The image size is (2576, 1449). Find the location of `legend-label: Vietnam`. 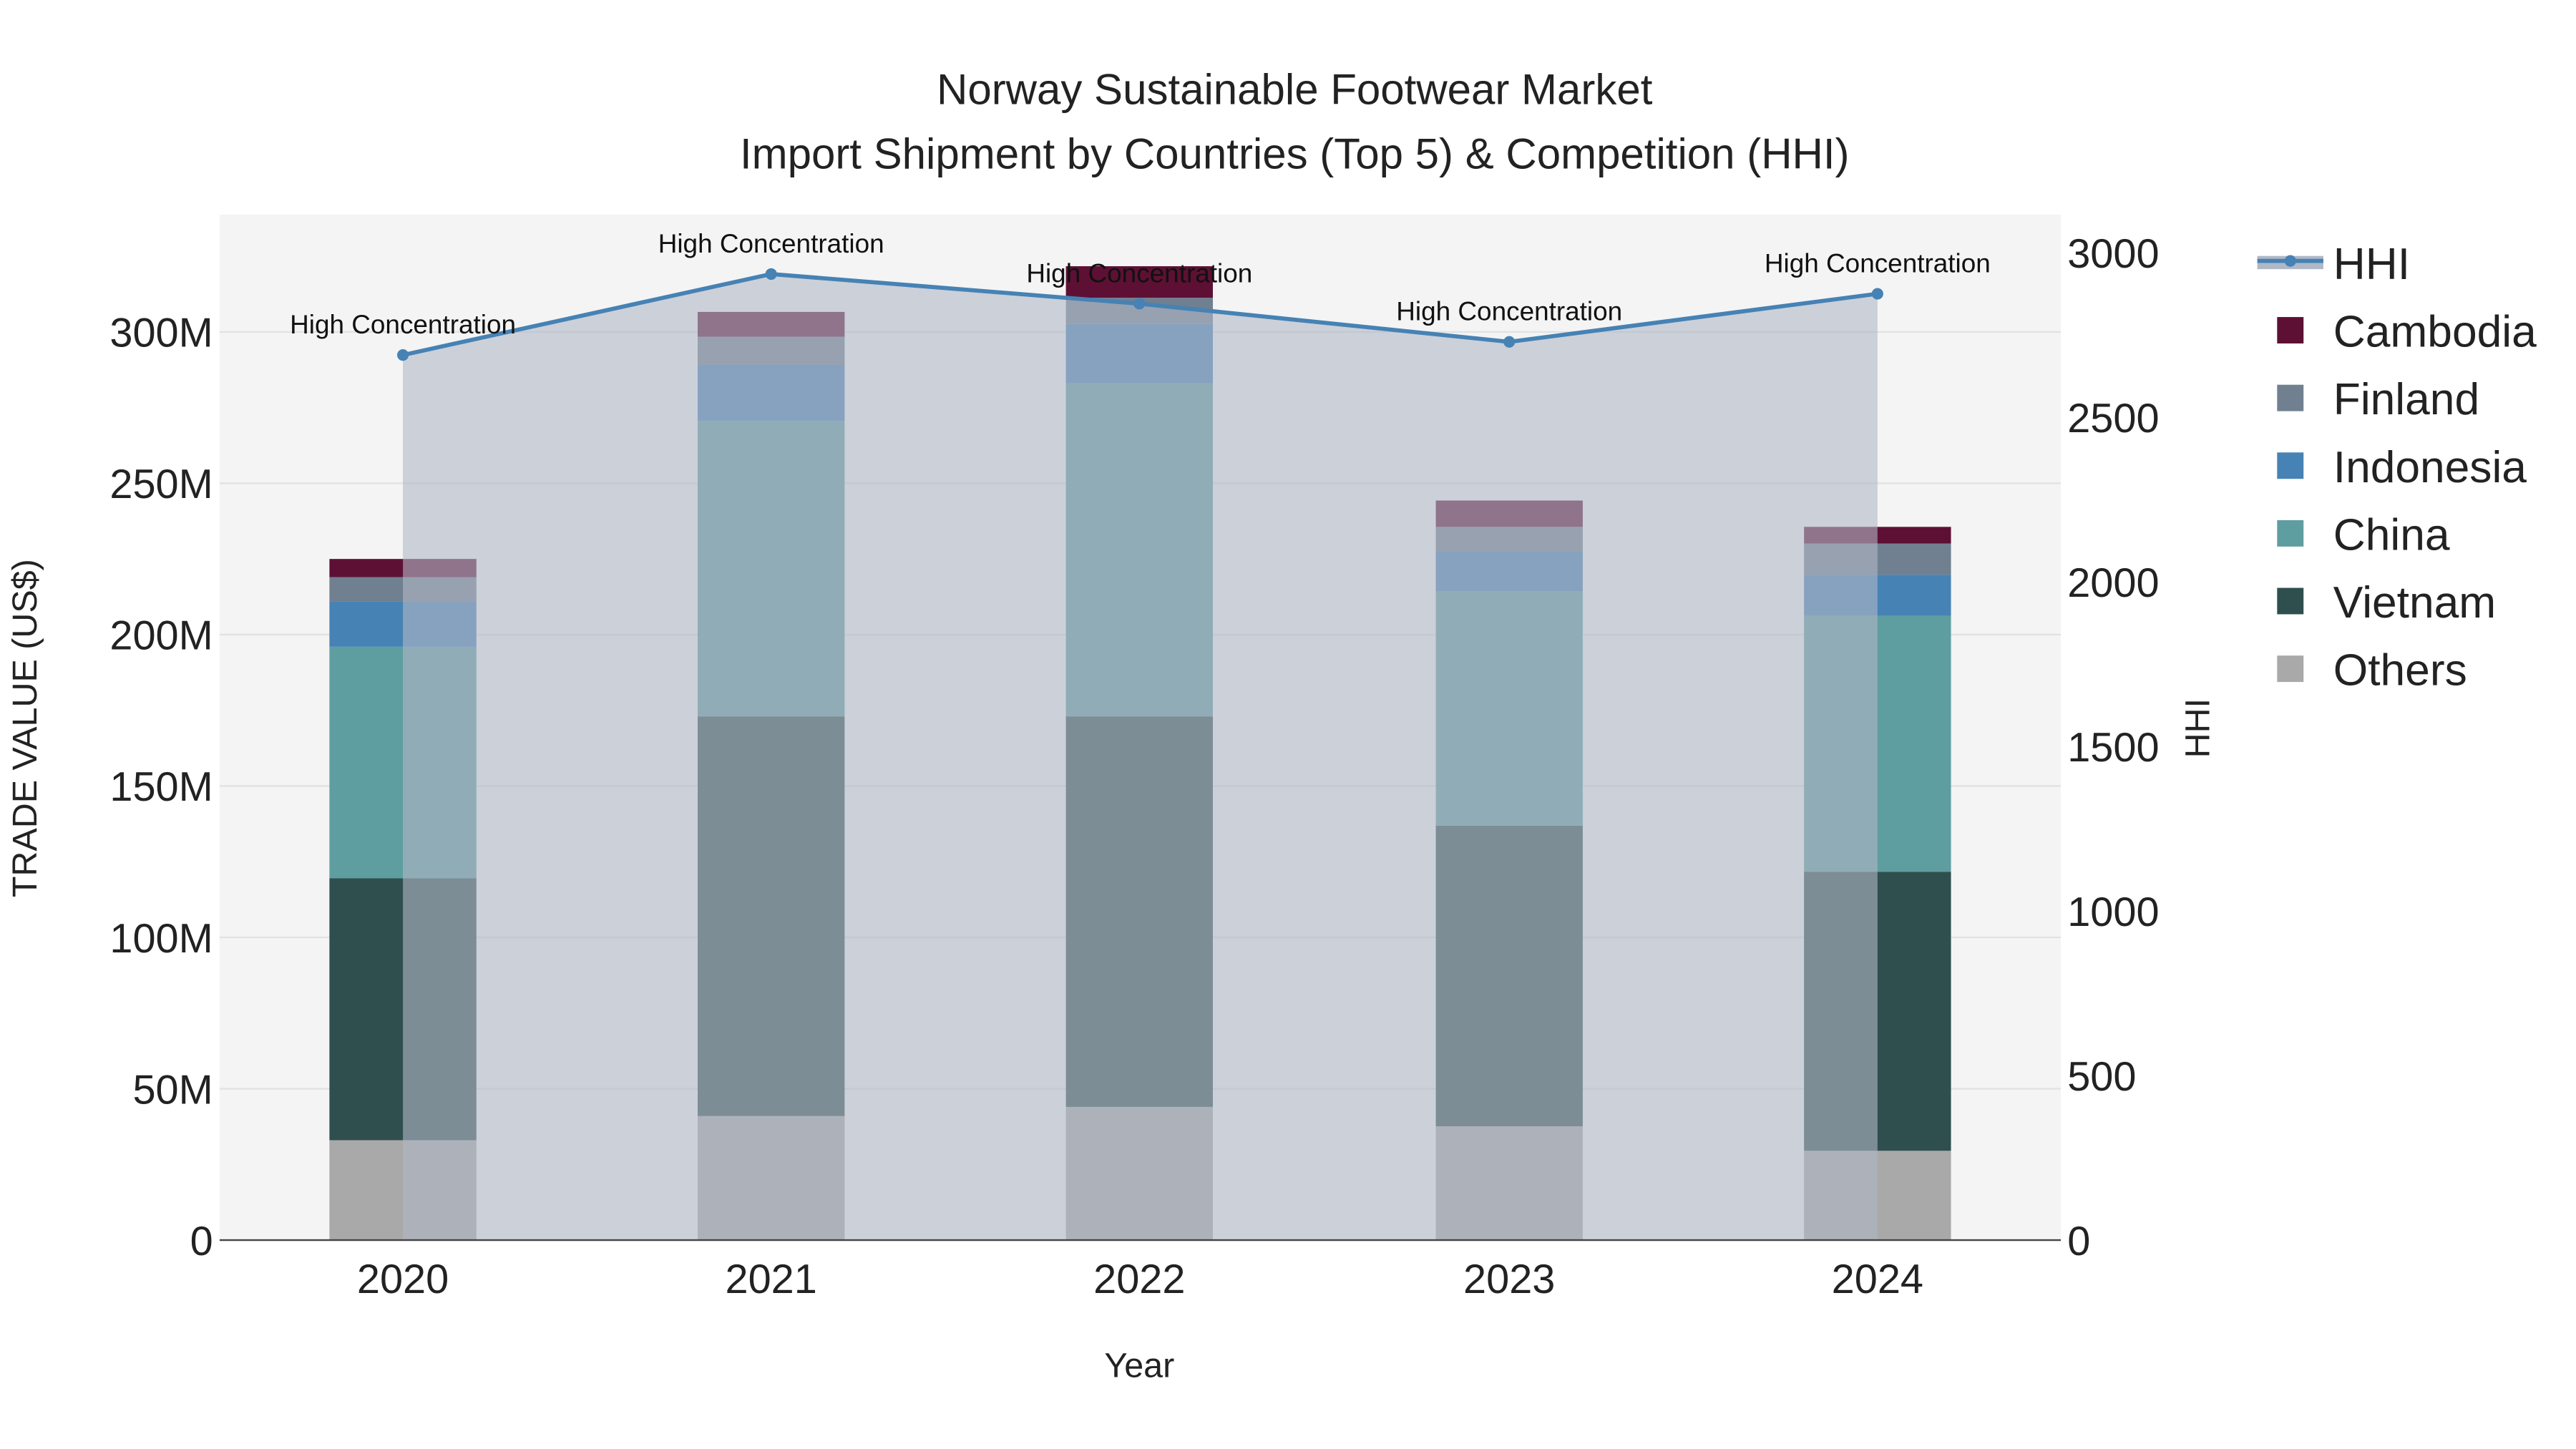

legend-label: Vietnam is located at coordinates (2414, 603).